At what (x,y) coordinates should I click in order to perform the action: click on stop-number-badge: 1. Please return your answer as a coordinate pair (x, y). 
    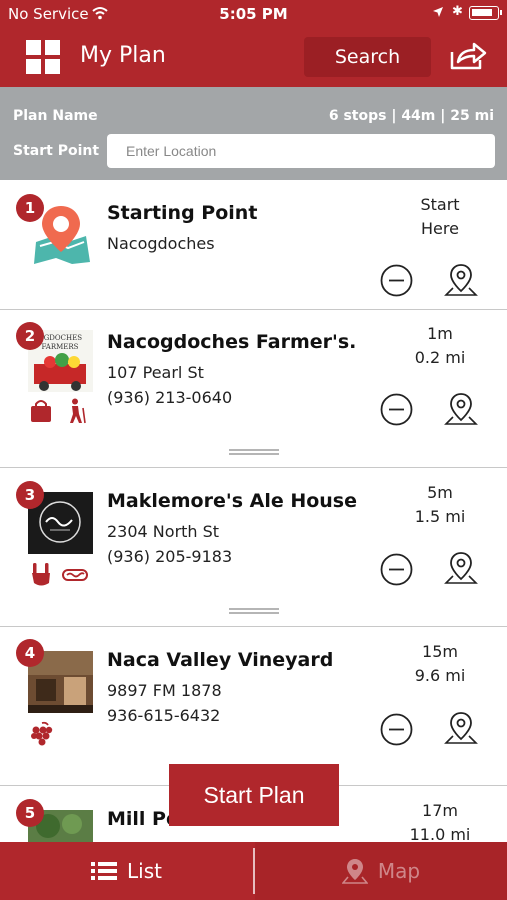
    Looking at the image, I should click on (30, 208).